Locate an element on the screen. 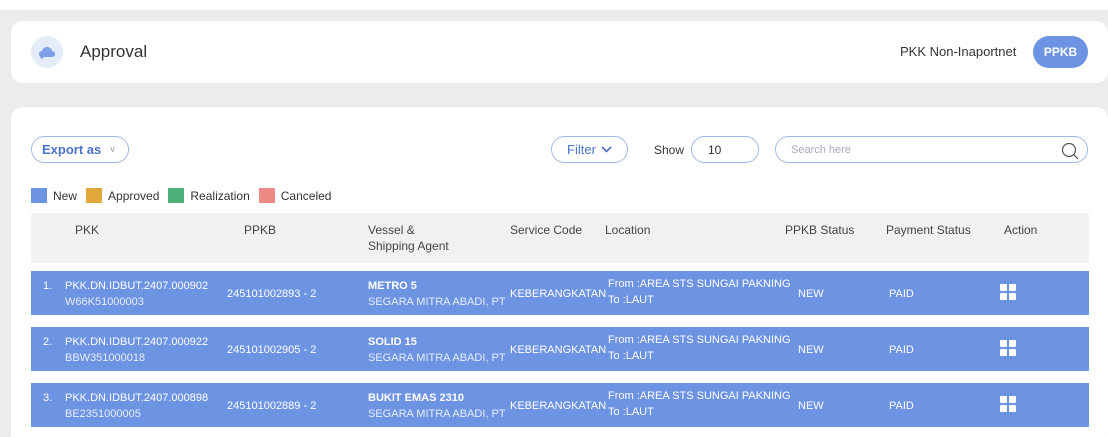  column-header-service-code: Service Code is located at coordinates (546, 230).